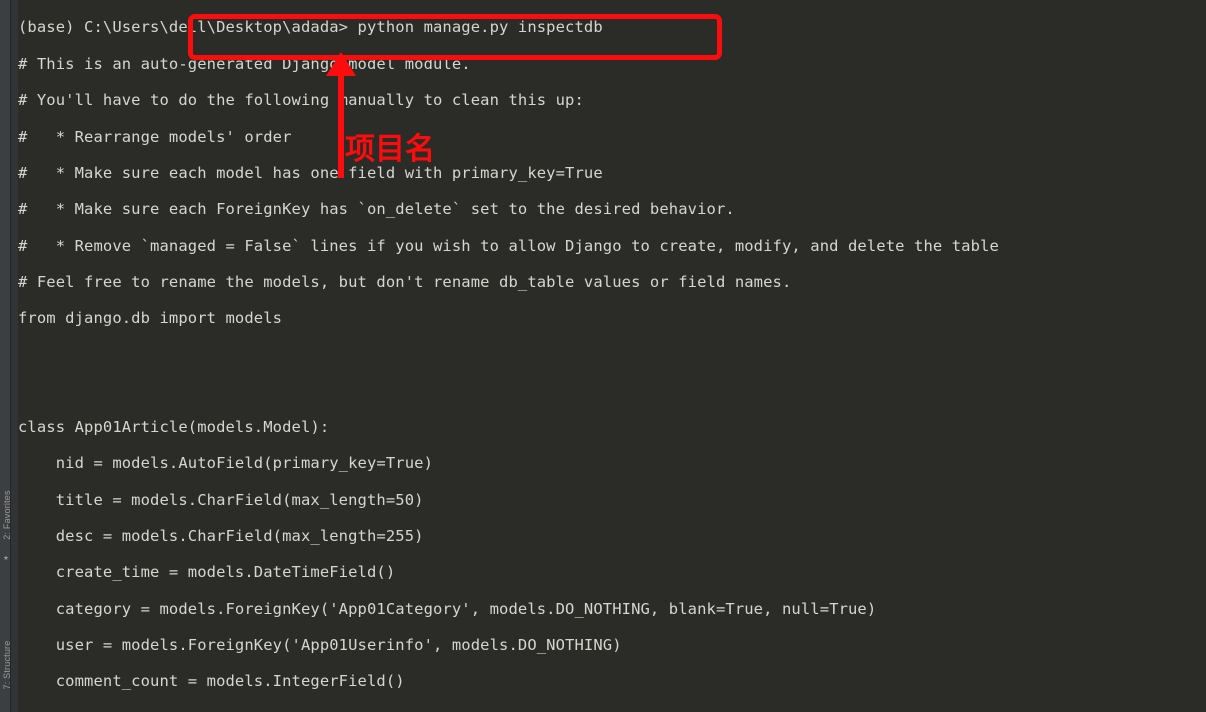 Image resolution: width=1206 pixels, height=712 pixels. I want to click on code-line-field: create_time = models.DateTimeField(), so click(207, 572).